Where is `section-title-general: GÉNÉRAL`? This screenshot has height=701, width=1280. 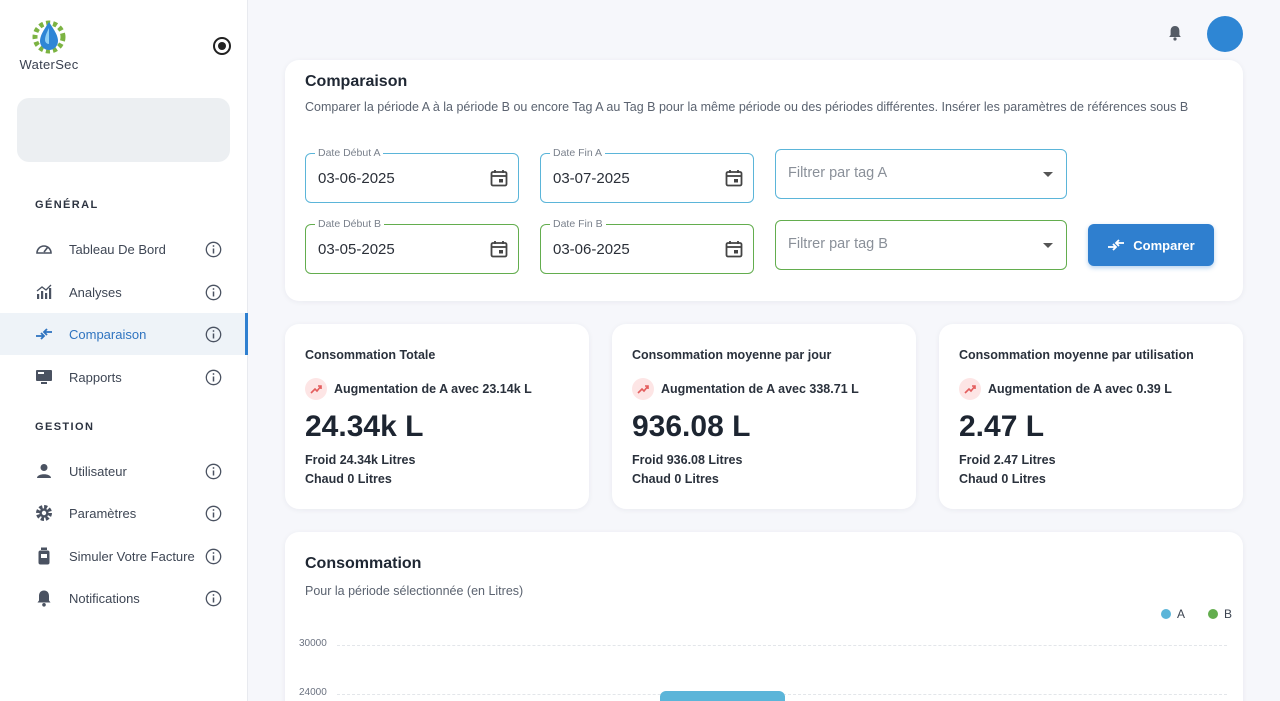 section-title-general: GÉNÉRAL is located at coordinates (67, 205).